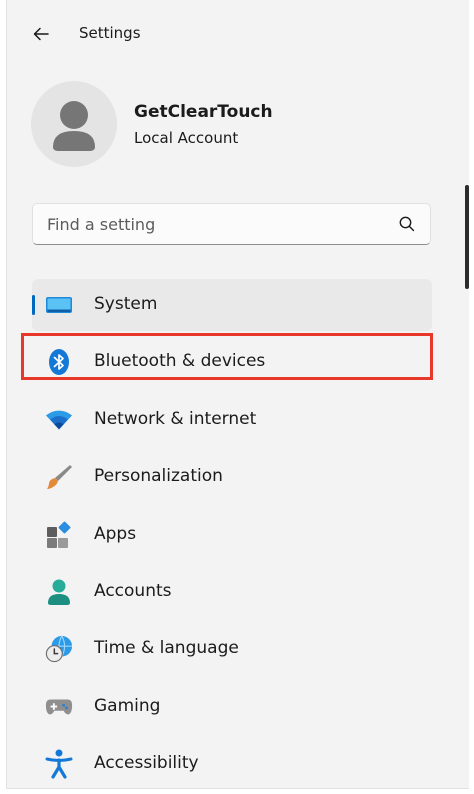 This screenshot has height=794, width=474. I want to click on nav-label: Gaming, so click(127, 705).